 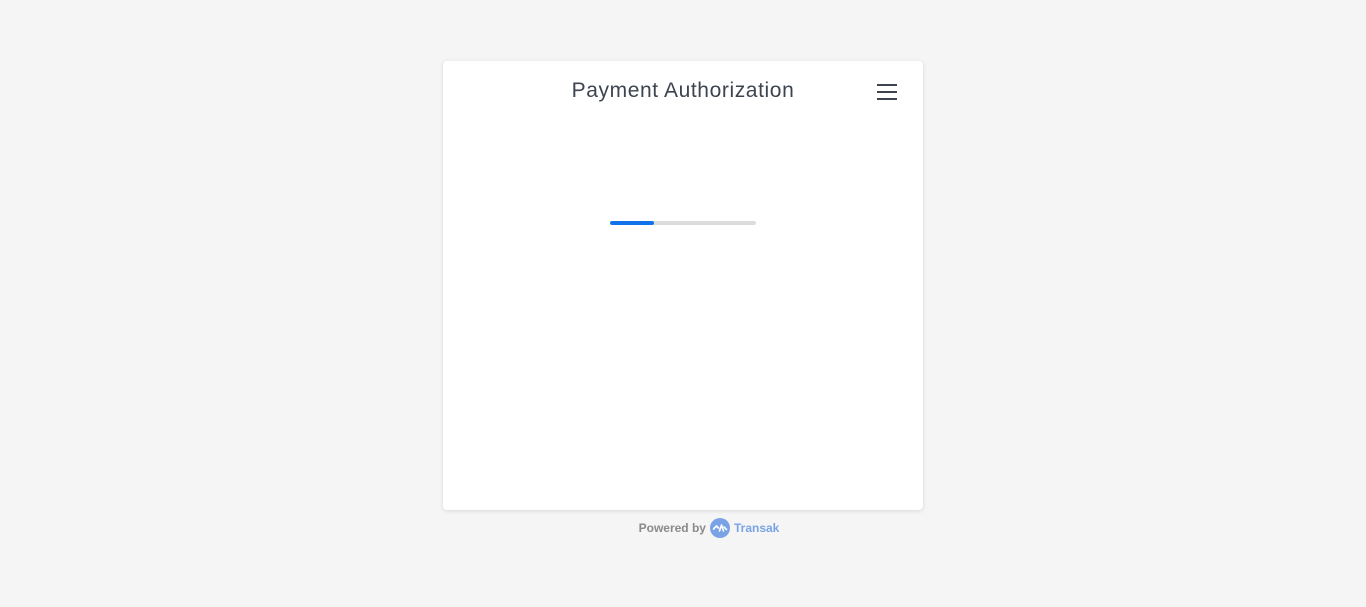 I want to click on page-title: Payment Authorization, so click(x=683, y=90).